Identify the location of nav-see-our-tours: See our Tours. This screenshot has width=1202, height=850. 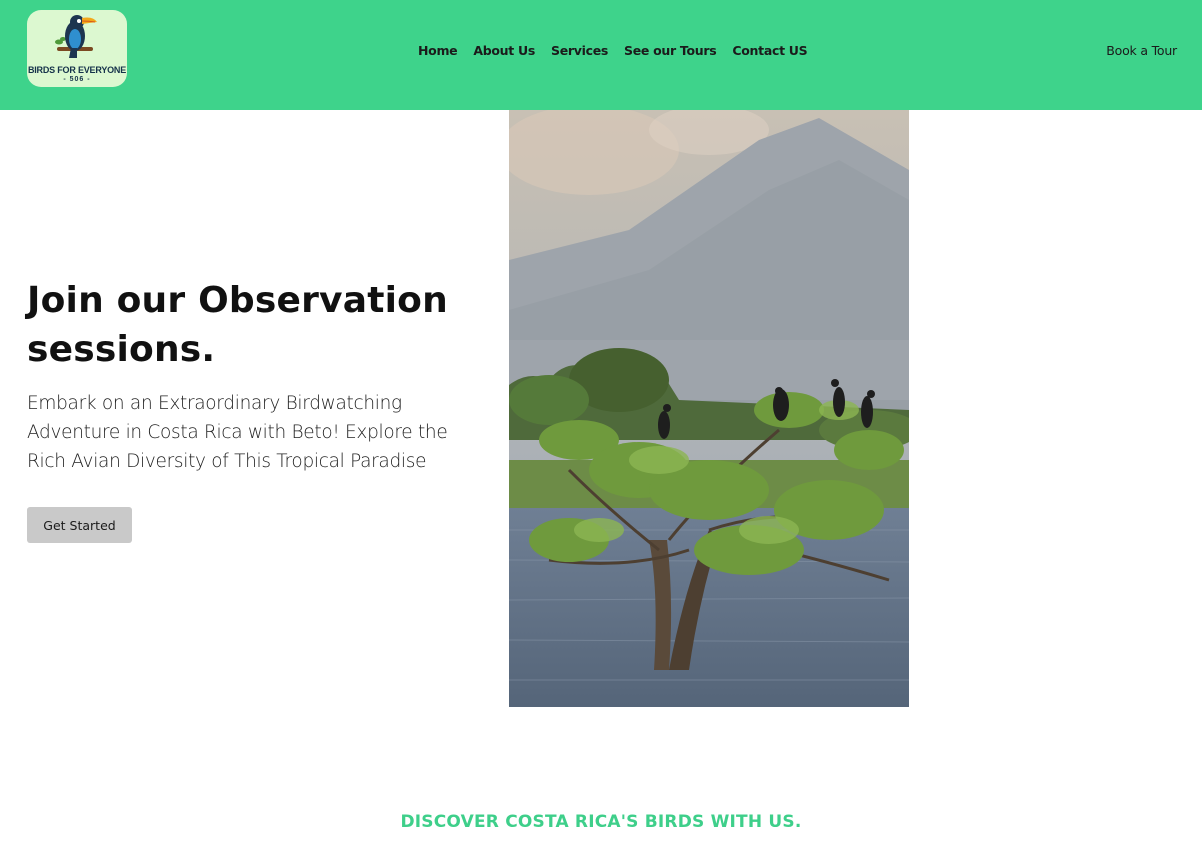
(670, 50).